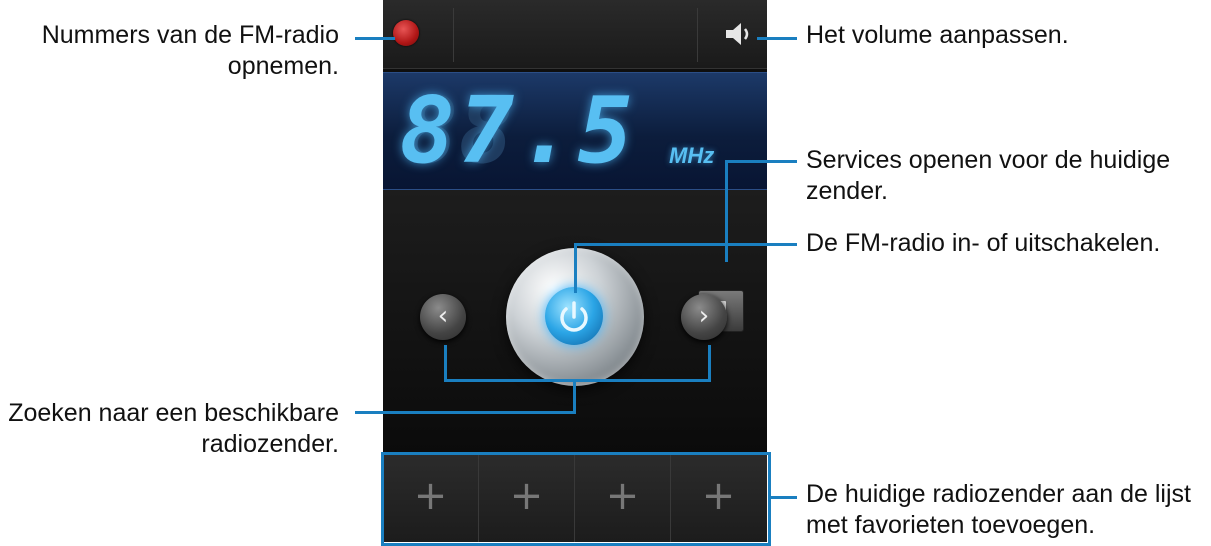 Image resolution: width=1211 pixels, height=546 pixels. Describe the element at coordinates (704, 317) in the screenshot. I see `search-next-button: ›` at that location.